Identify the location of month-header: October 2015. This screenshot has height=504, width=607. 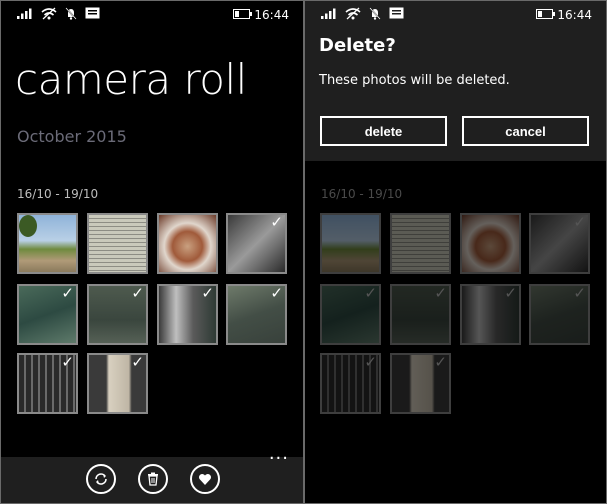
(72, 136).